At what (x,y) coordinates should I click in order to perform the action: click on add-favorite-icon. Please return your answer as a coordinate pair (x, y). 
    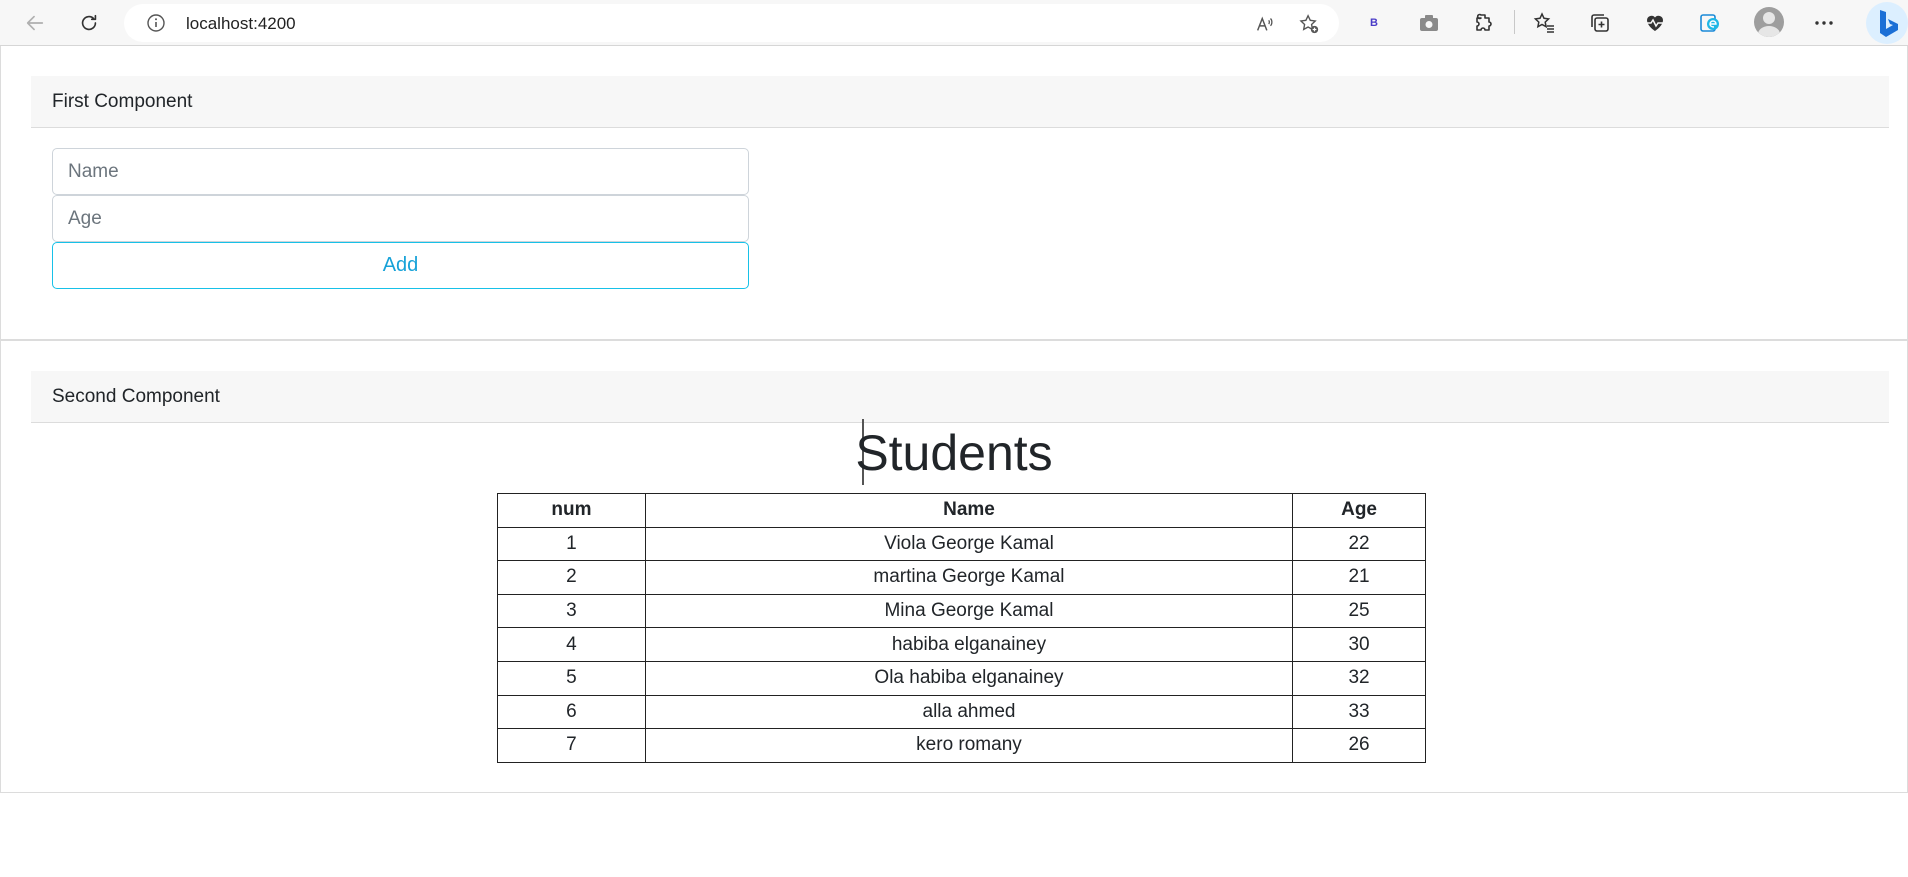
    Looking at the image, I should click on (1309, 24).